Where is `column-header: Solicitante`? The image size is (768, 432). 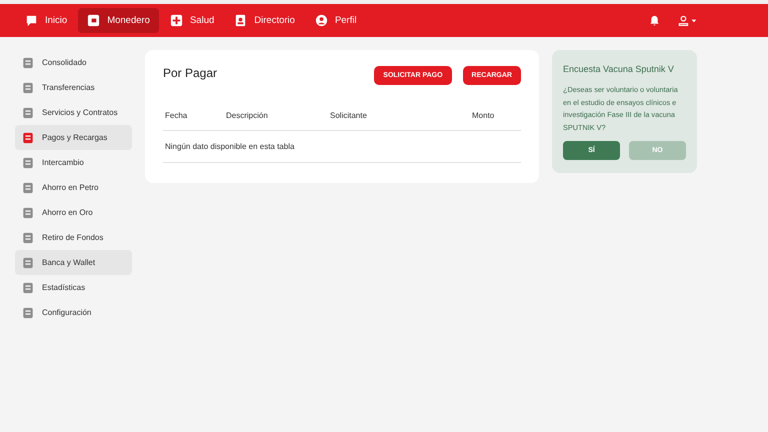 column-header: Solicitante is located at coordinates (399, 116).